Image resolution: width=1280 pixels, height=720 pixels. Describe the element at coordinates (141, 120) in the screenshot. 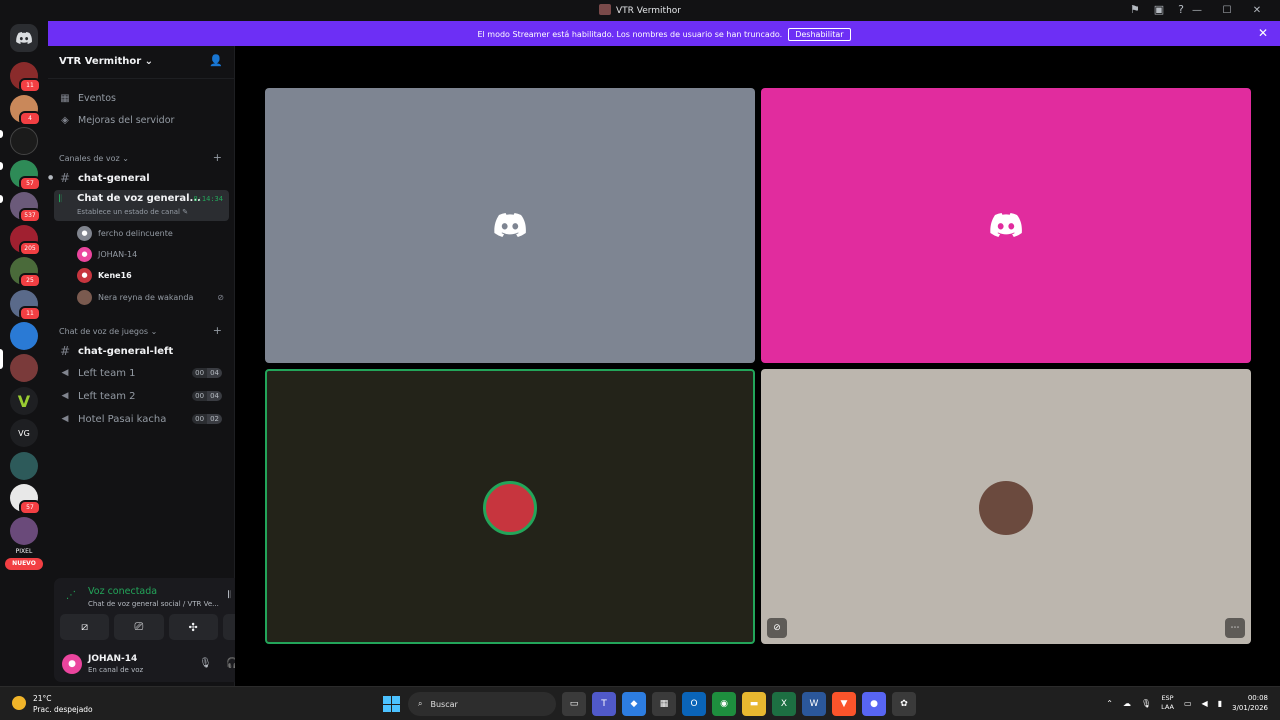

I see `server-boost-item: ◈ Mejoras del servidor` at that location.